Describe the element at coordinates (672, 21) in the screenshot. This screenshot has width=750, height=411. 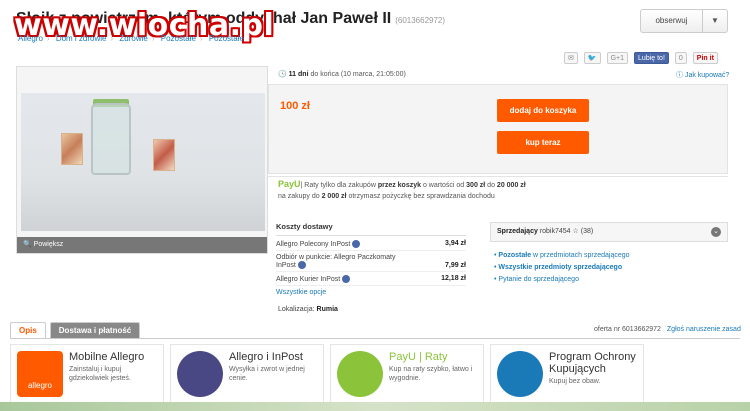
I see `observe-label: obserwuj` at that location.